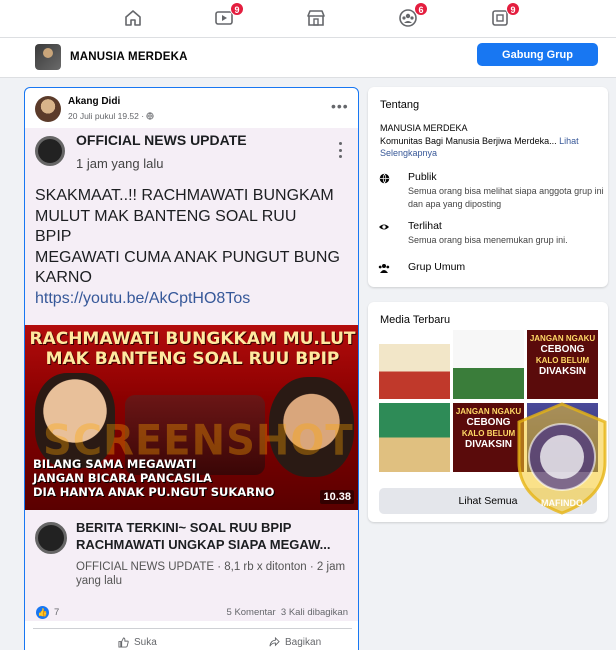 The height and width of the screenshot is (650, 616). I want to click on groups-icon: 6, so click(412, 15).